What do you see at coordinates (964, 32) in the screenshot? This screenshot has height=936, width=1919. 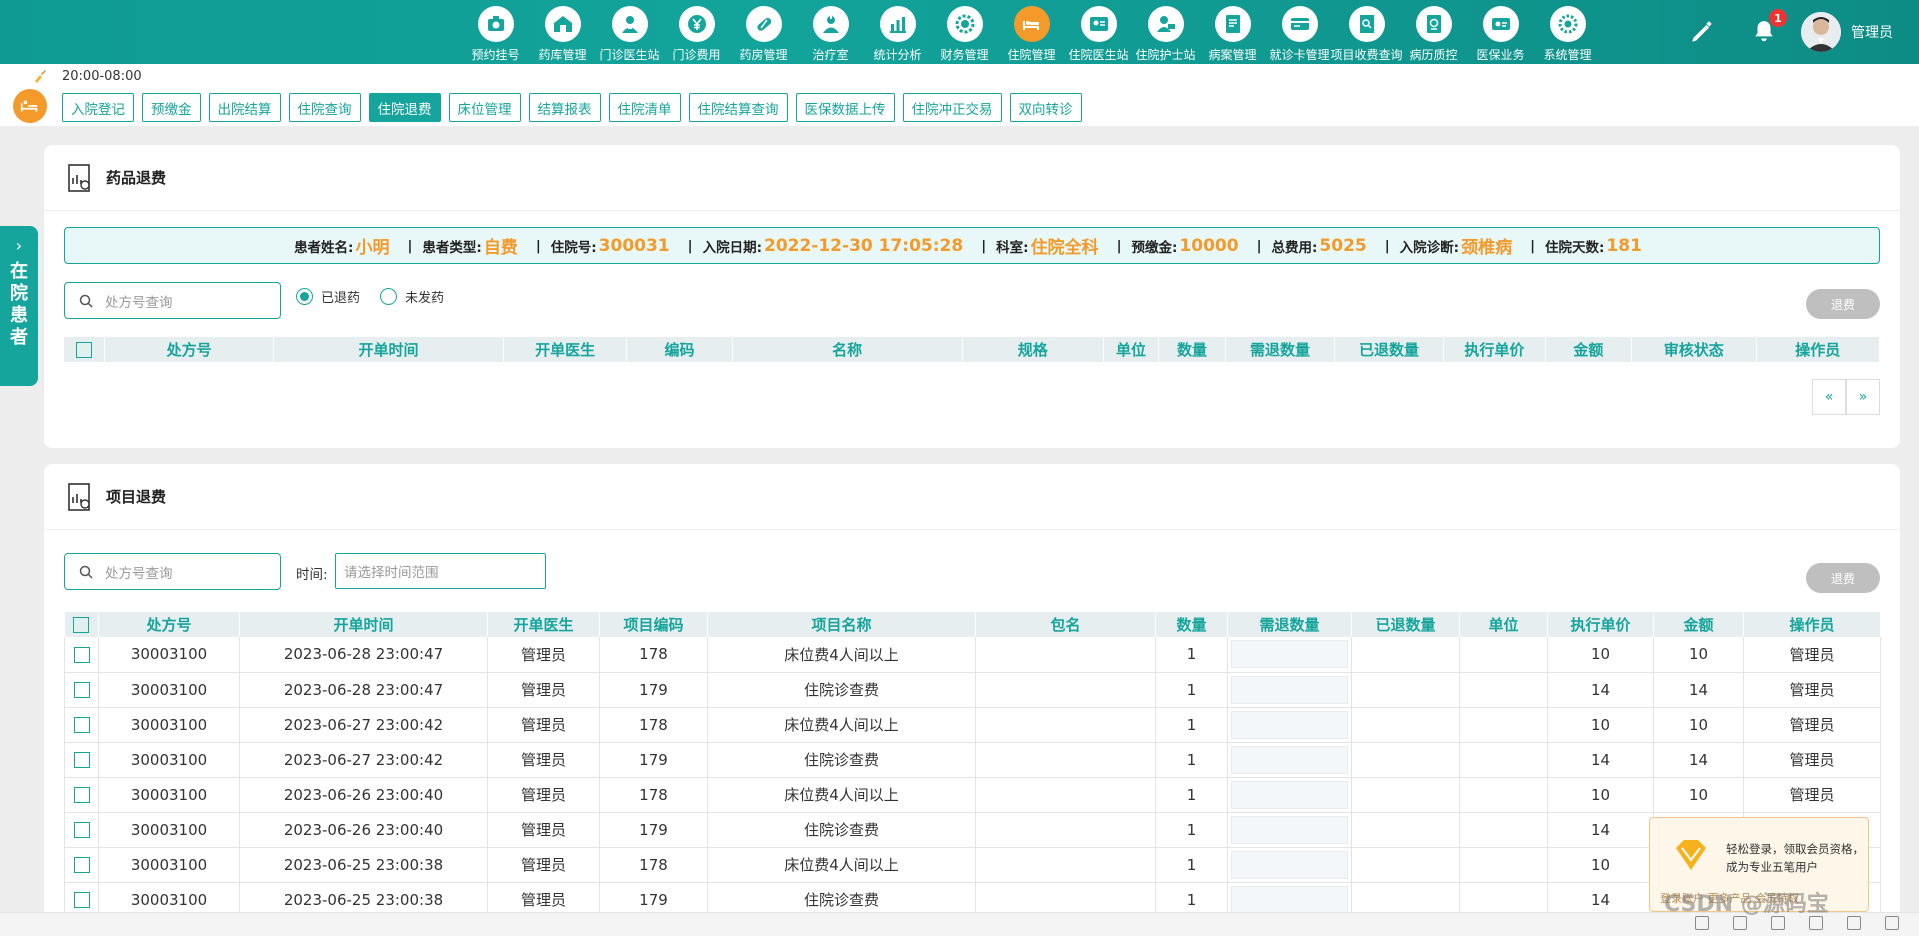 I see `nav-item: 财务管理` at bounding box center [964, 32].